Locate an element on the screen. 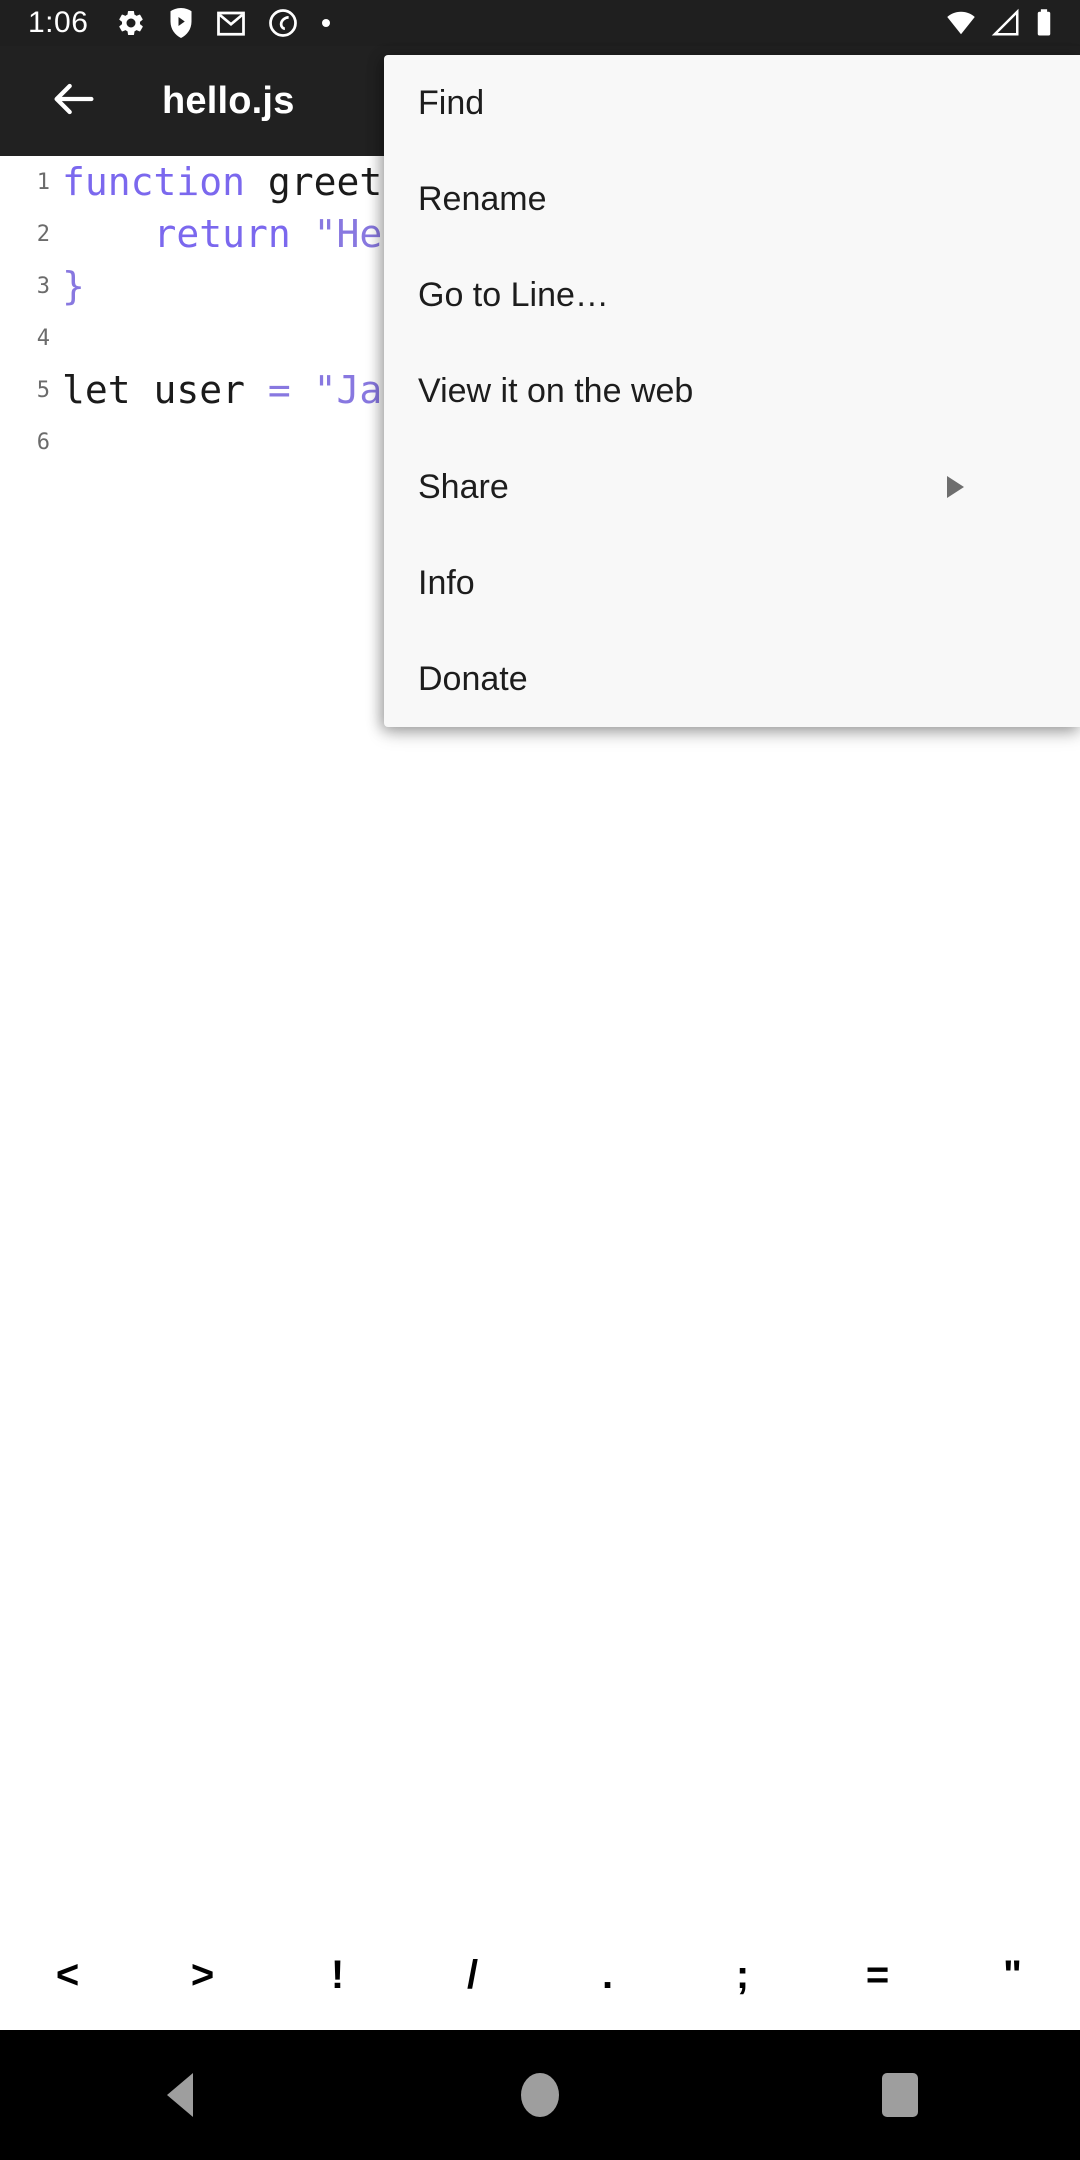 The width and height of the screenshot is (1080, 2160). back-nav-icon is located at coordinates (180, 2095).